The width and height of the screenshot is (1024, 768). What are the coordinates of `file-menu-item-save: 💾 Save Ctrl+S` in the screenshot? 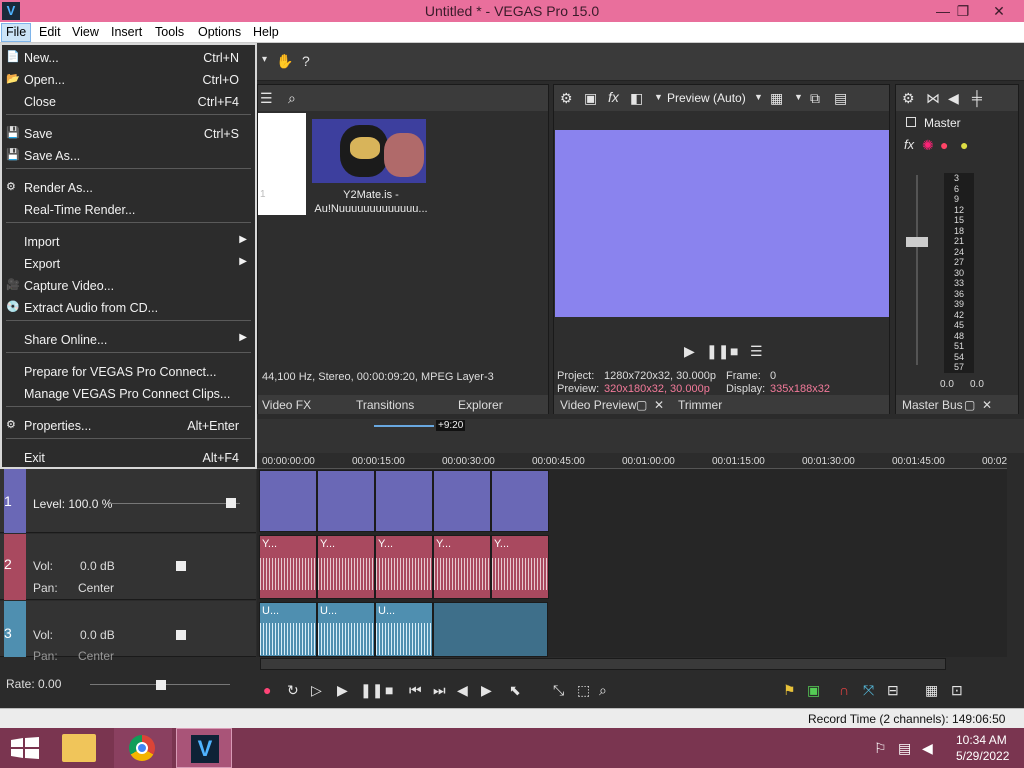 It's located at (128, 134).